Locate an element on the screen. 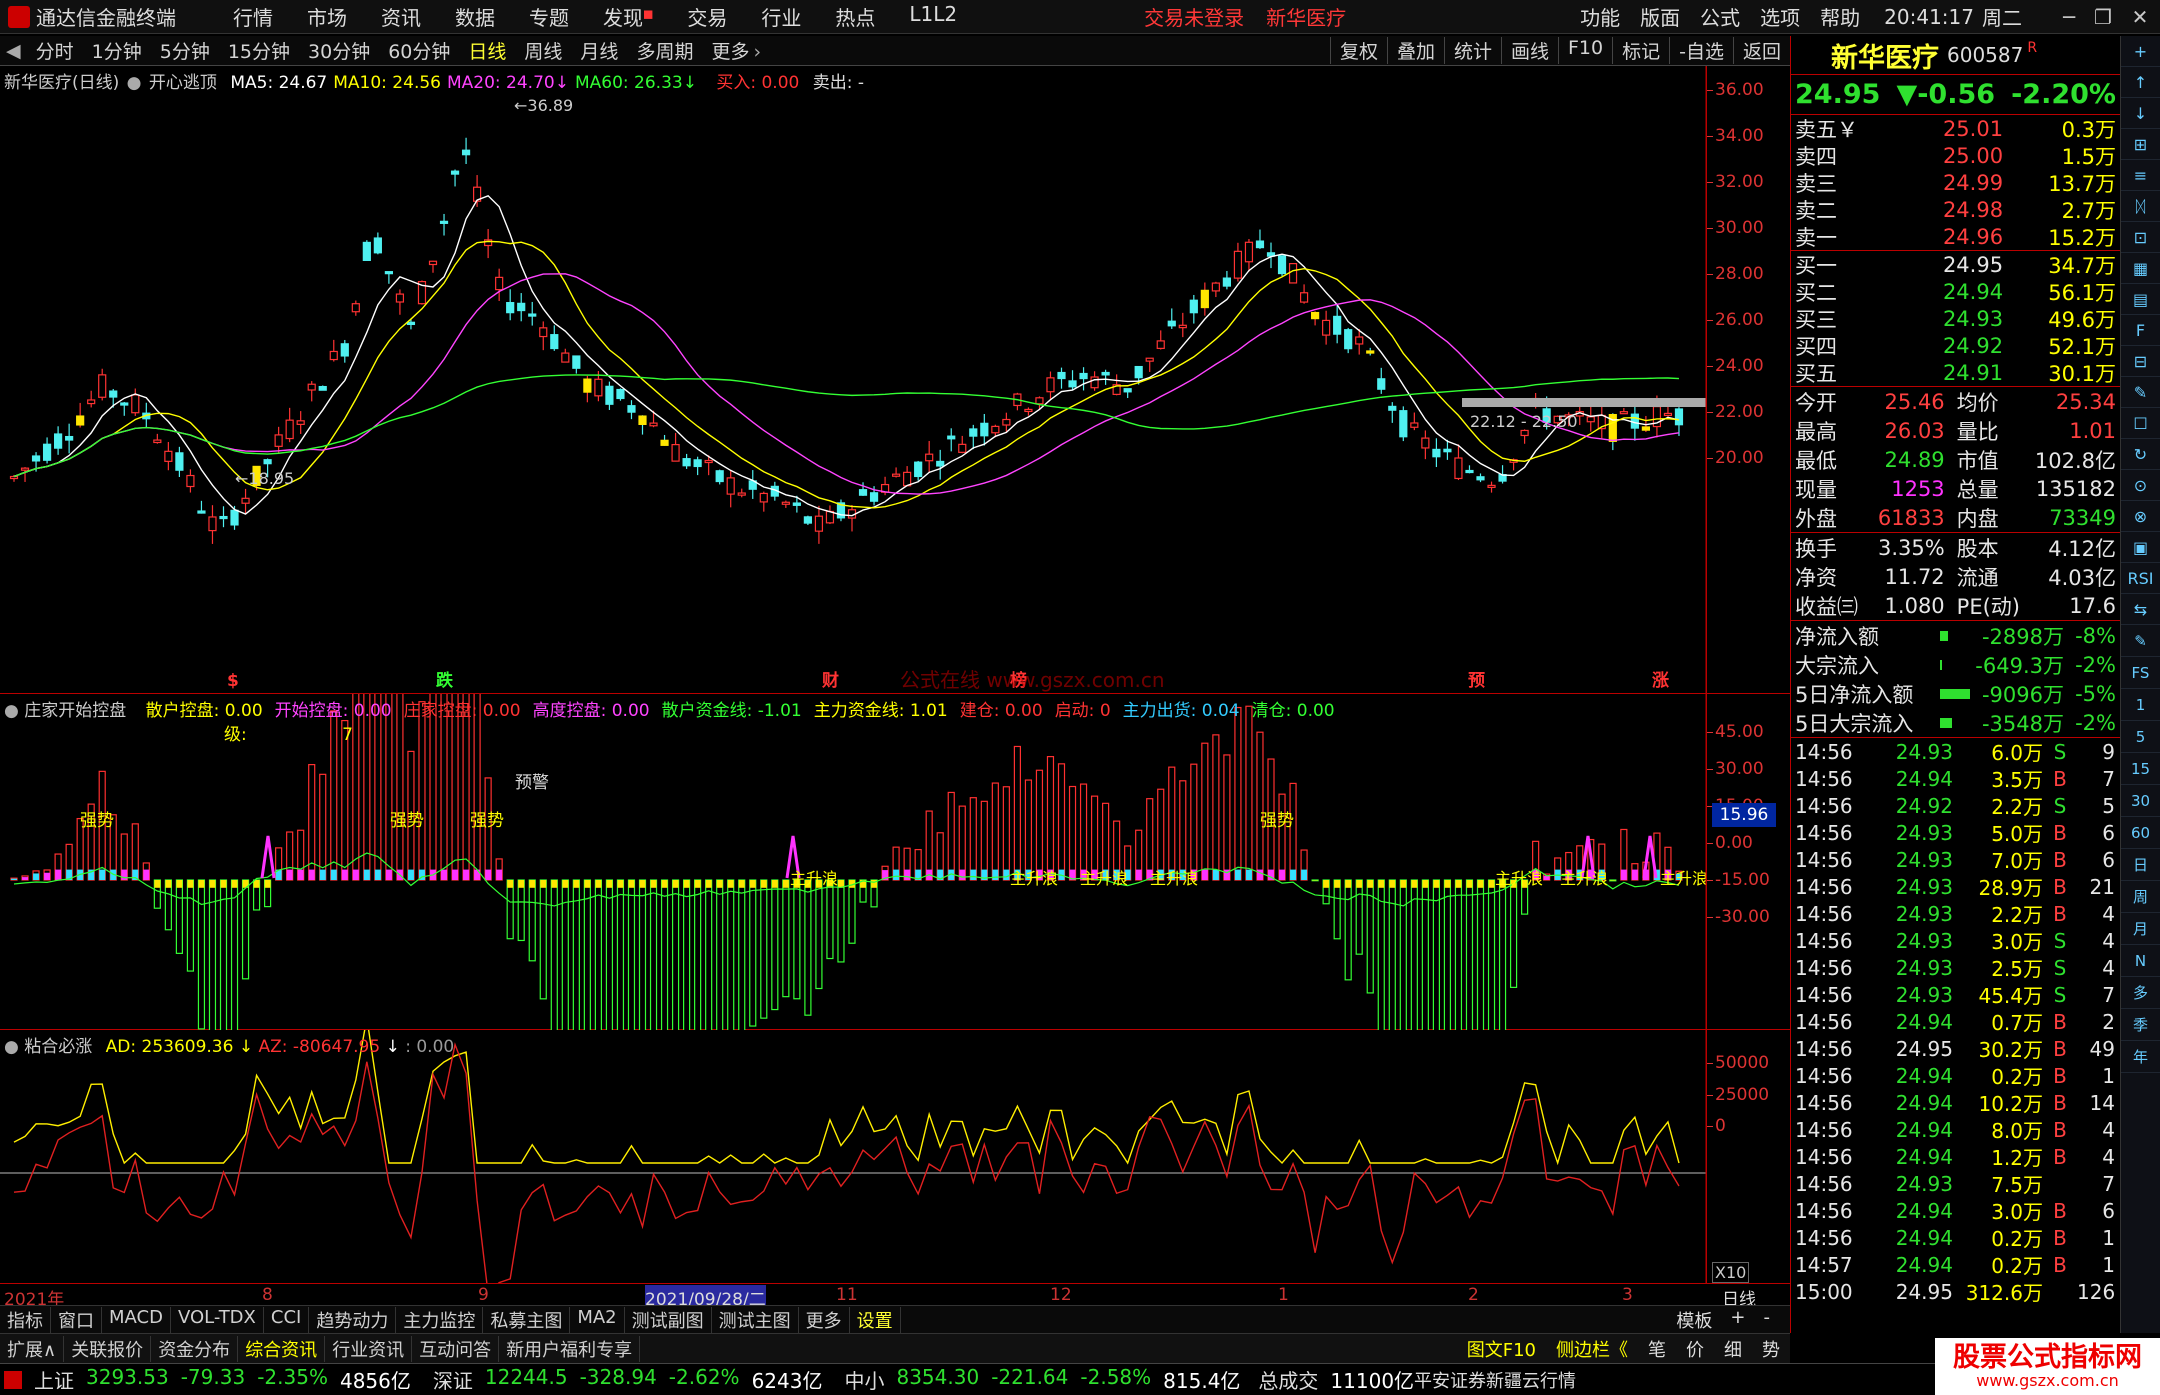 The height and width of the screenshot is (1395, 2160). side-tool-icon-30: 多 is located at coordinates (2140, 993).